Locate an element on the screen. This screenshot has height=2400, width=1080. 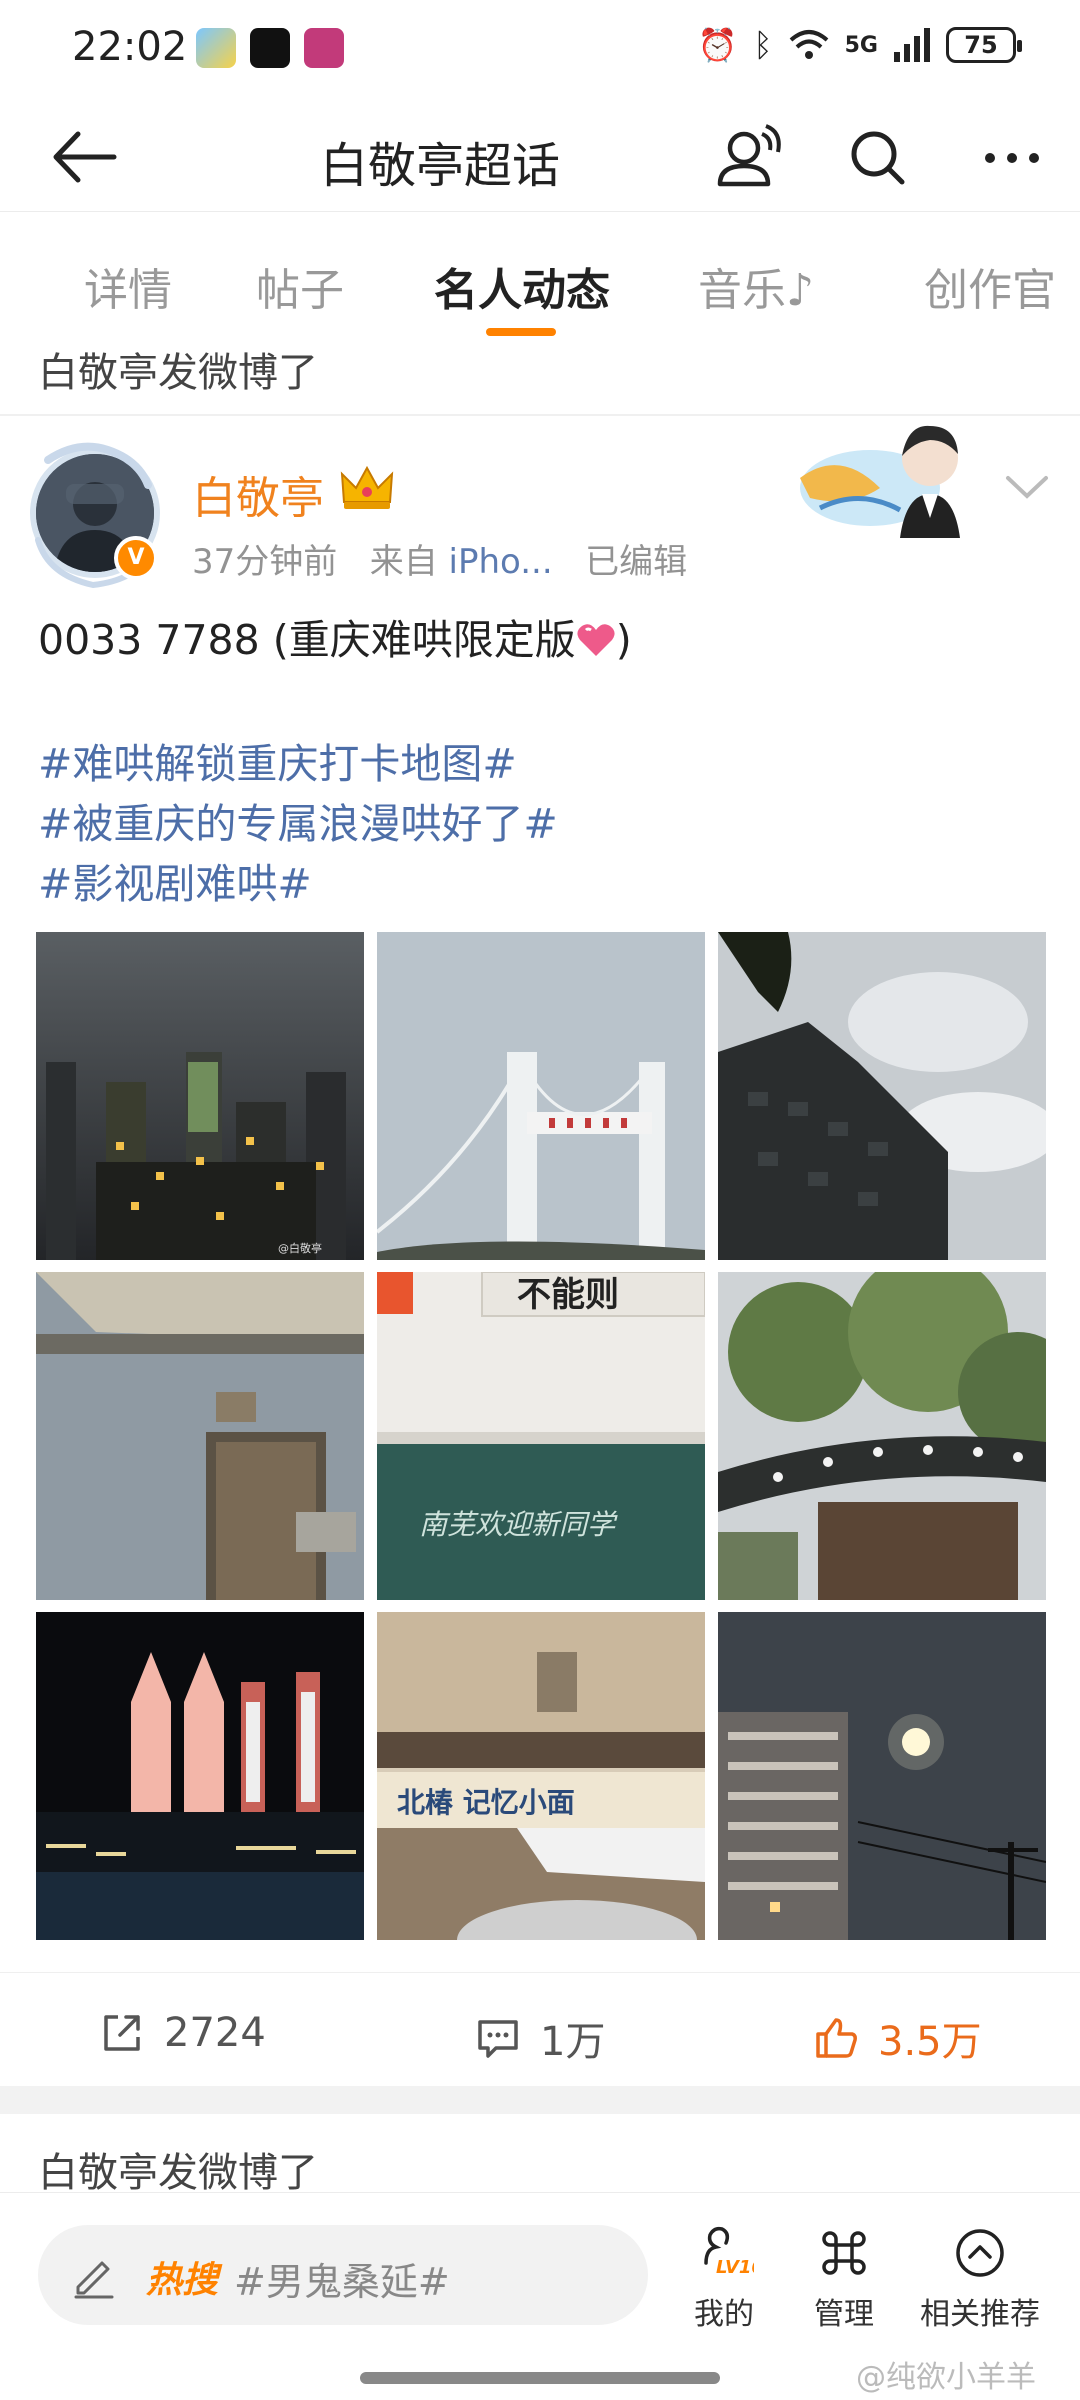
thumbs-up-icon is located at coordinates (836, 2038).